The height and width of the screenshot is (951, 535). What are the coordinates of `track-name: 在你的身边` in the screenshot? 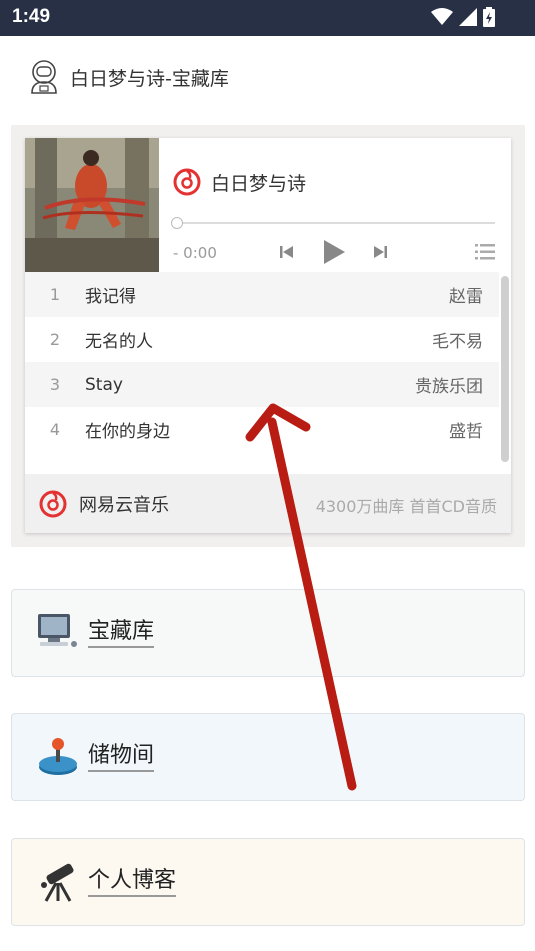 It's located at (127, 432).